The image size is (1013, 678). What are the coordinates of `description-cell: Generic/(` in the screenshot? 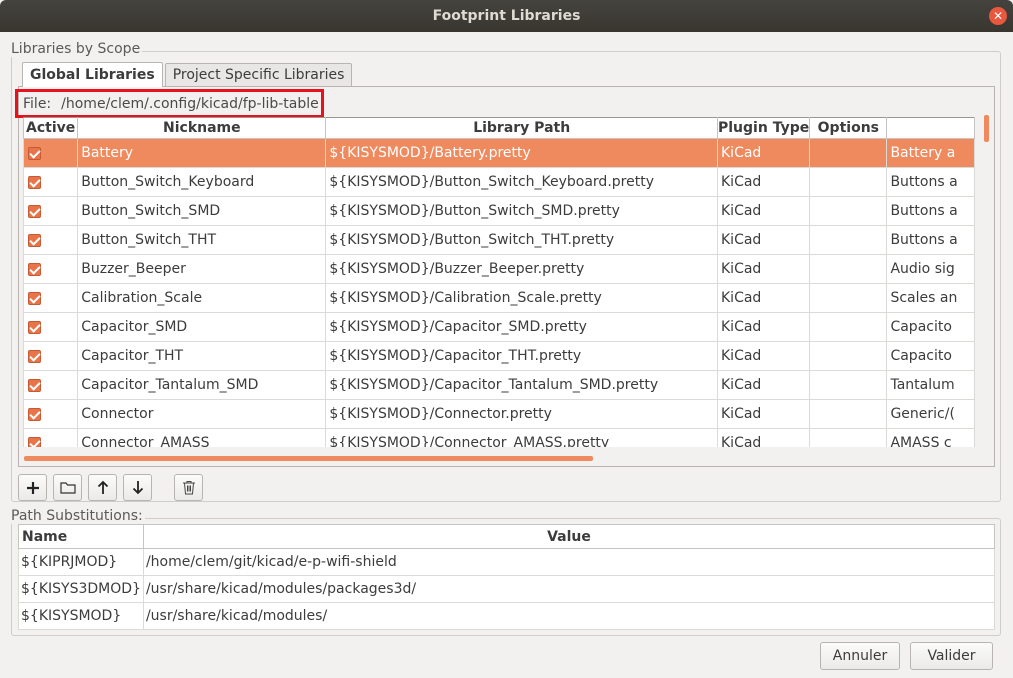 It's located at (930, 414).